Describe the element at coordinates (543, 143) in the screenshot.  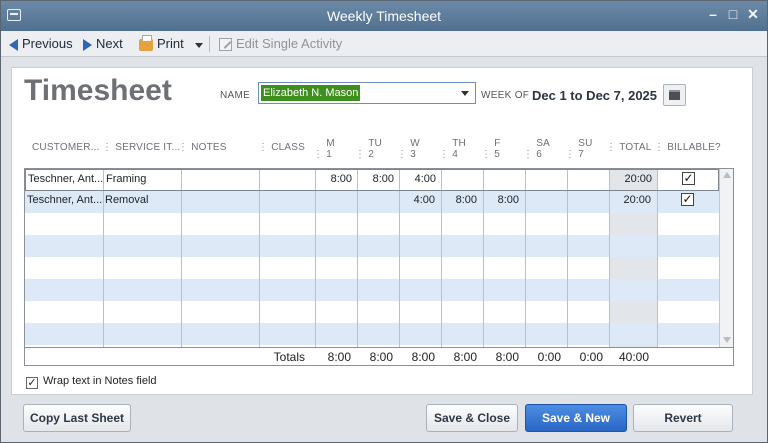
I see `day-abbrev: SA` at that location.